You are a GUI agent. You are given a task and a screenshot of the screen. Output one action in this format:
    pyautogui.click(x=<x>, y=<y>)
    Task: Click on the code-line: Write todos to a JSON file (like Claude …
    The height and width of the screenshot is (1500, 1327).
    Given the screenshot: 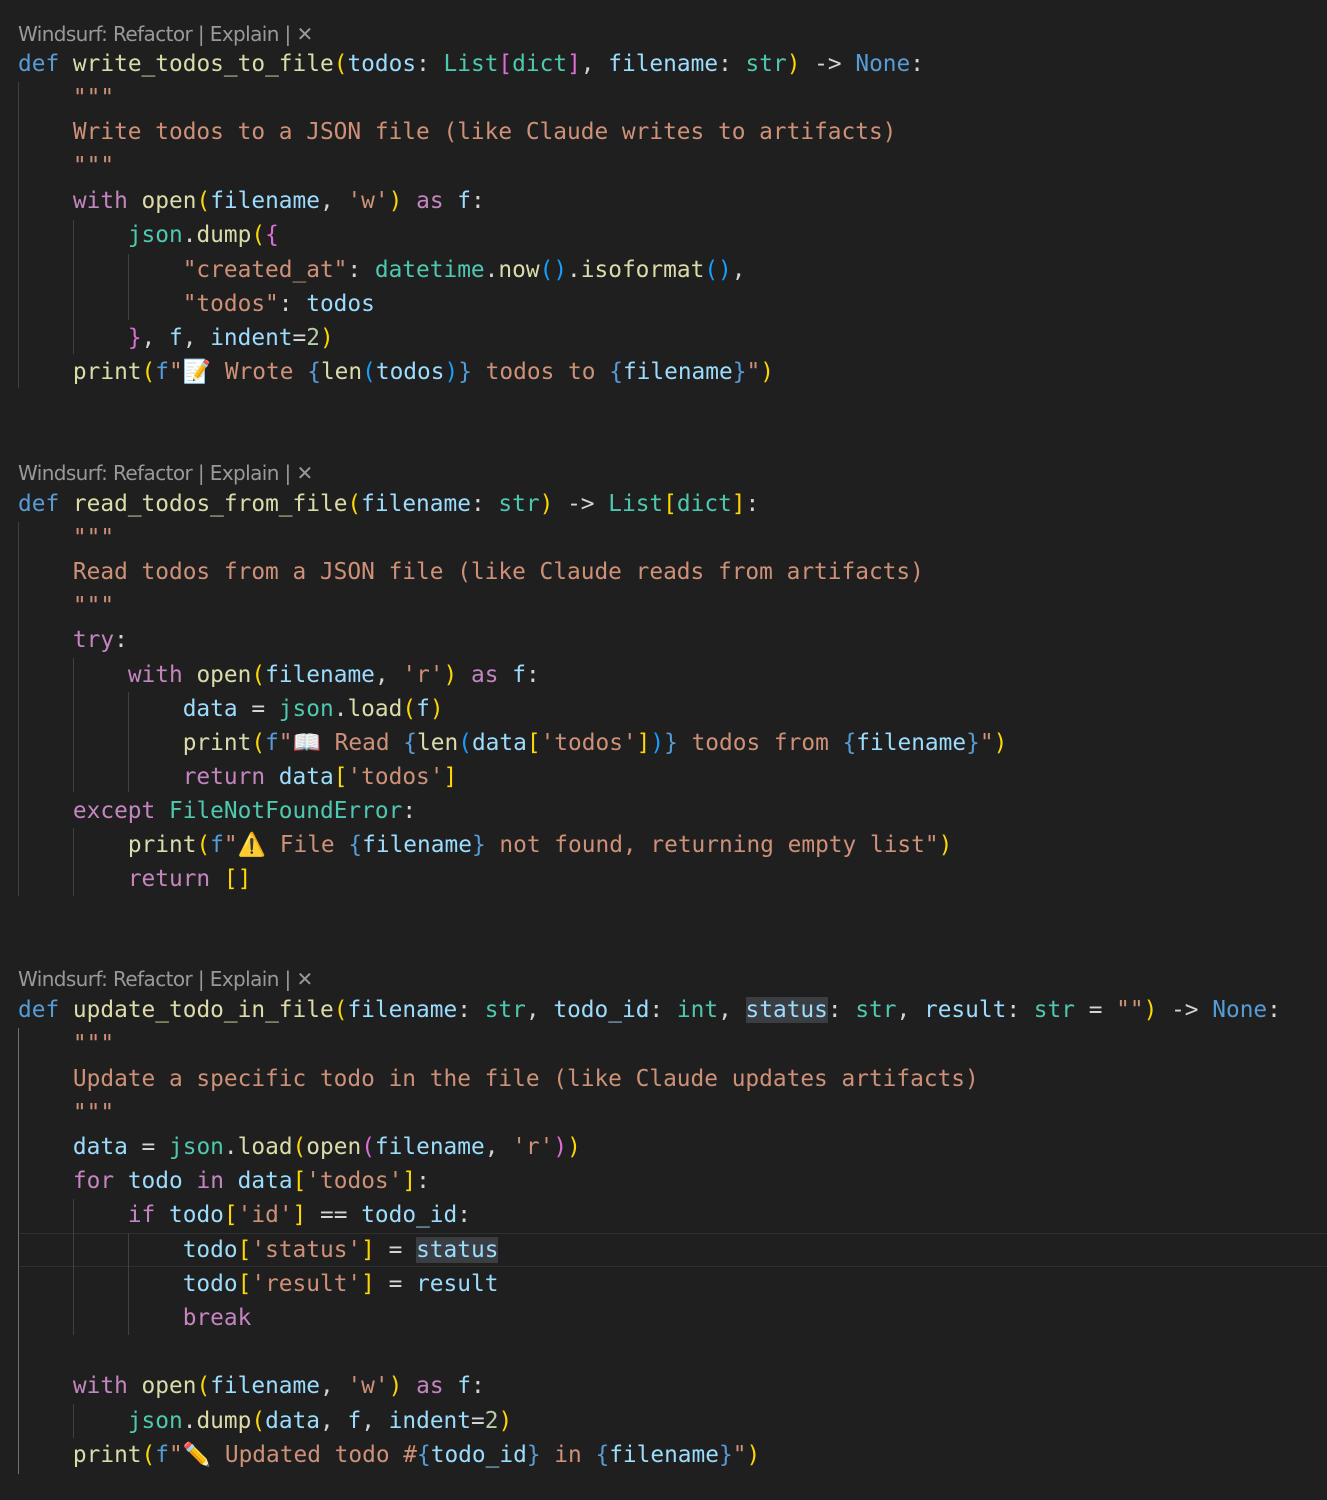 What is the action you would take?
    pyautogui.click(x=457, y=132)
    